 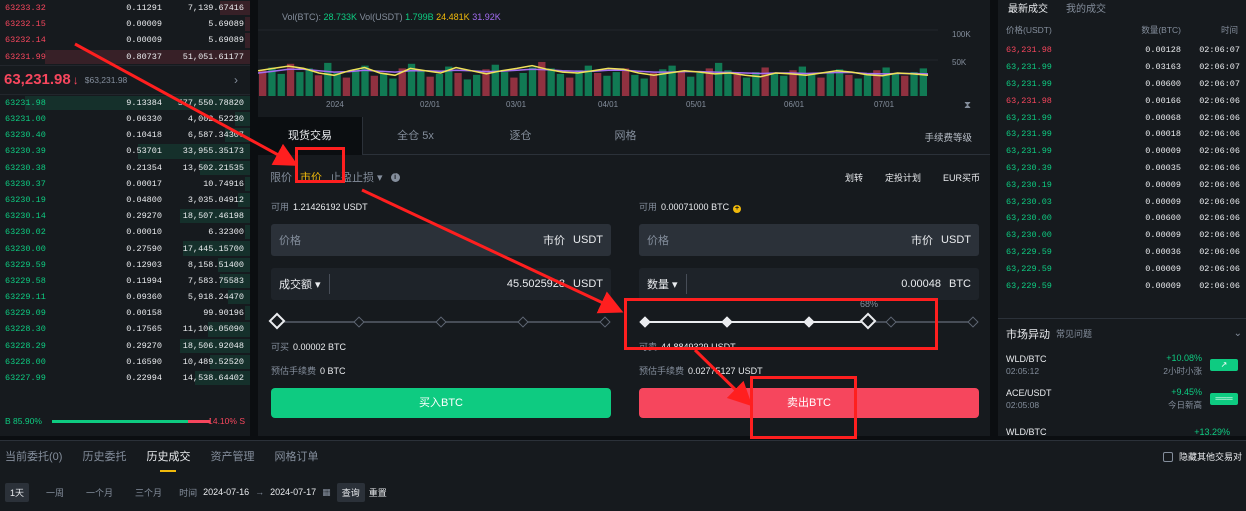 I want to click on buy-ratio-value: 85.90%, so click(x=27, y=421).